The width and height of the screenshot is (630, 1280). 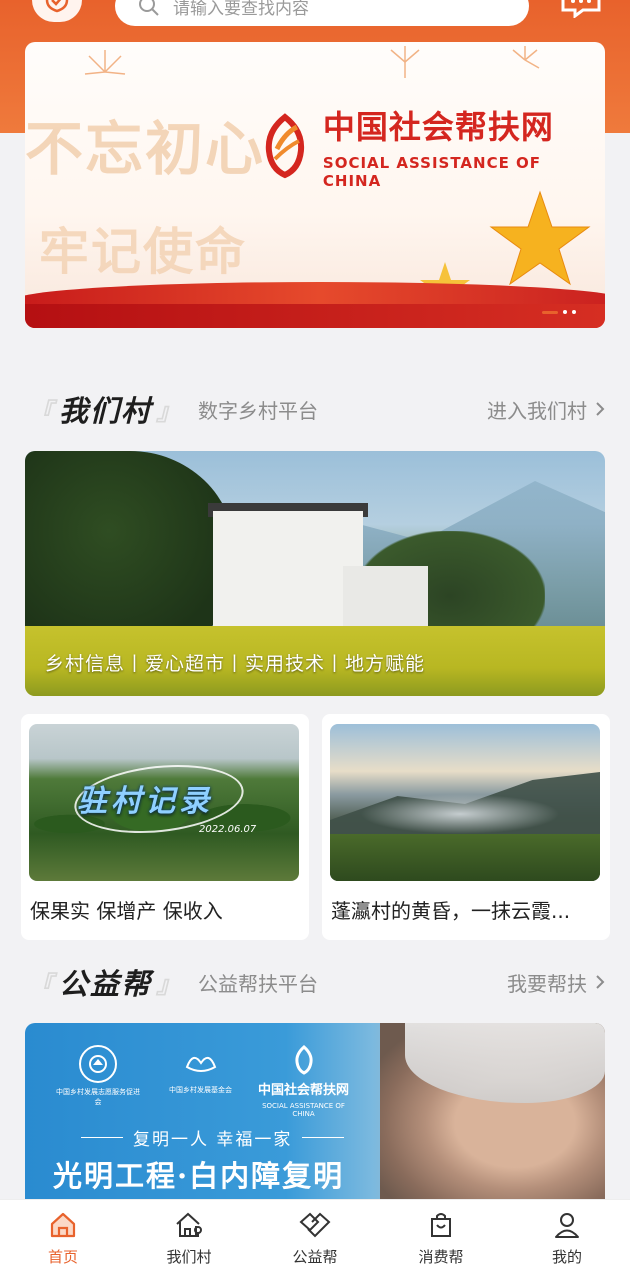 What do you see at coordinates (189, 1257) in the screenshot?
I see `tab-label: 我们村` at bounding box center [189, 1257].